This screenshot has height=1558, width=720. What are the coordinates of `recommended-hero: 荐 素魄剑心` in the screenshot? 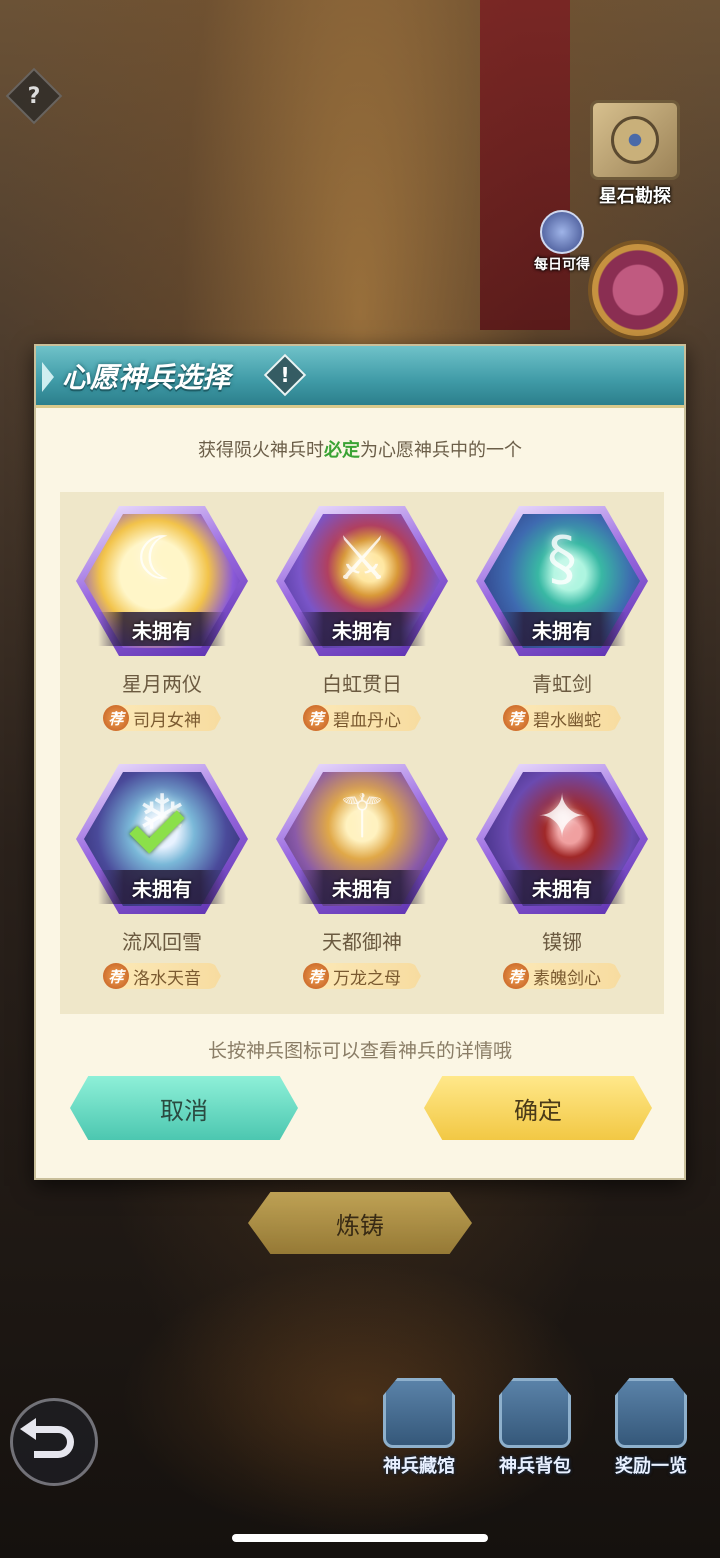 It's located at (562, 976).